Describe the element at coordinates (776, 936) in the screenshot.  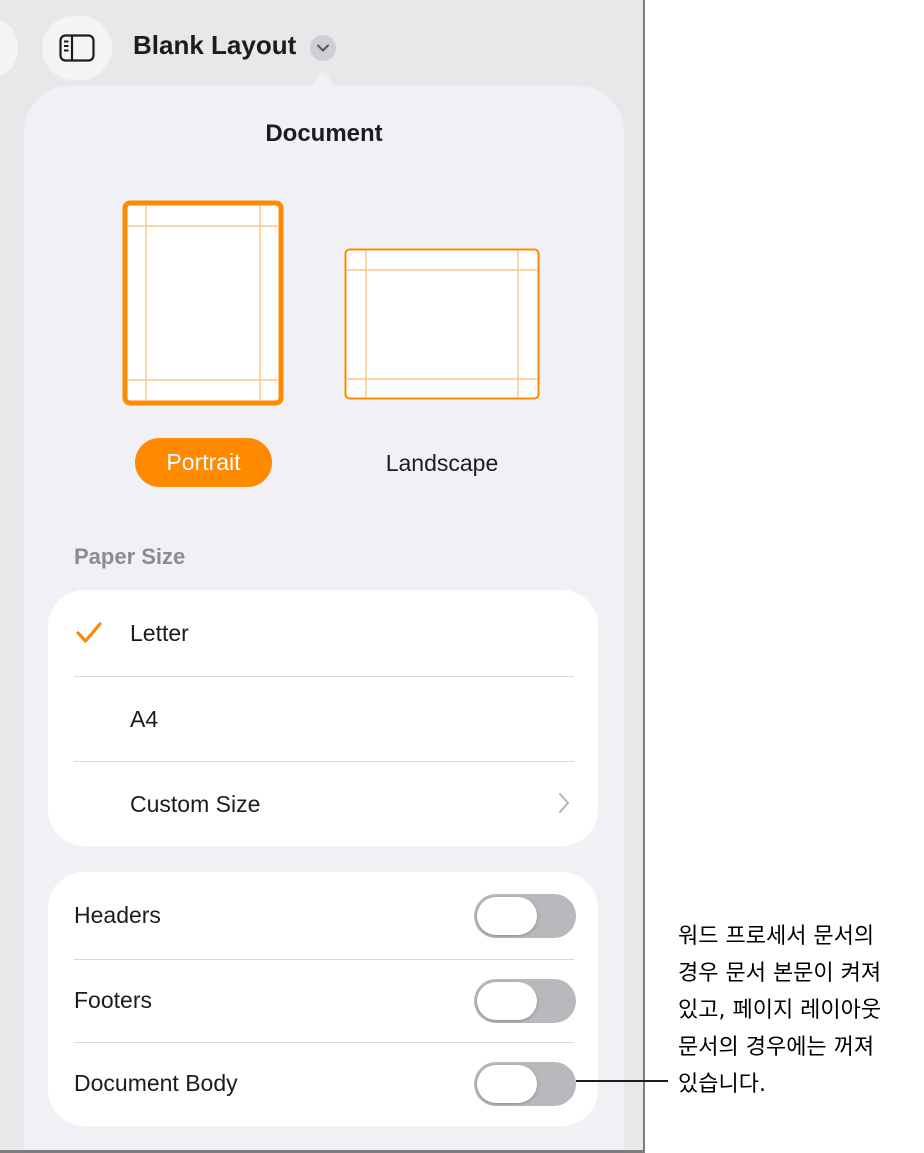
I see `callout-line: 워드 프로세서 문서의` at that location.